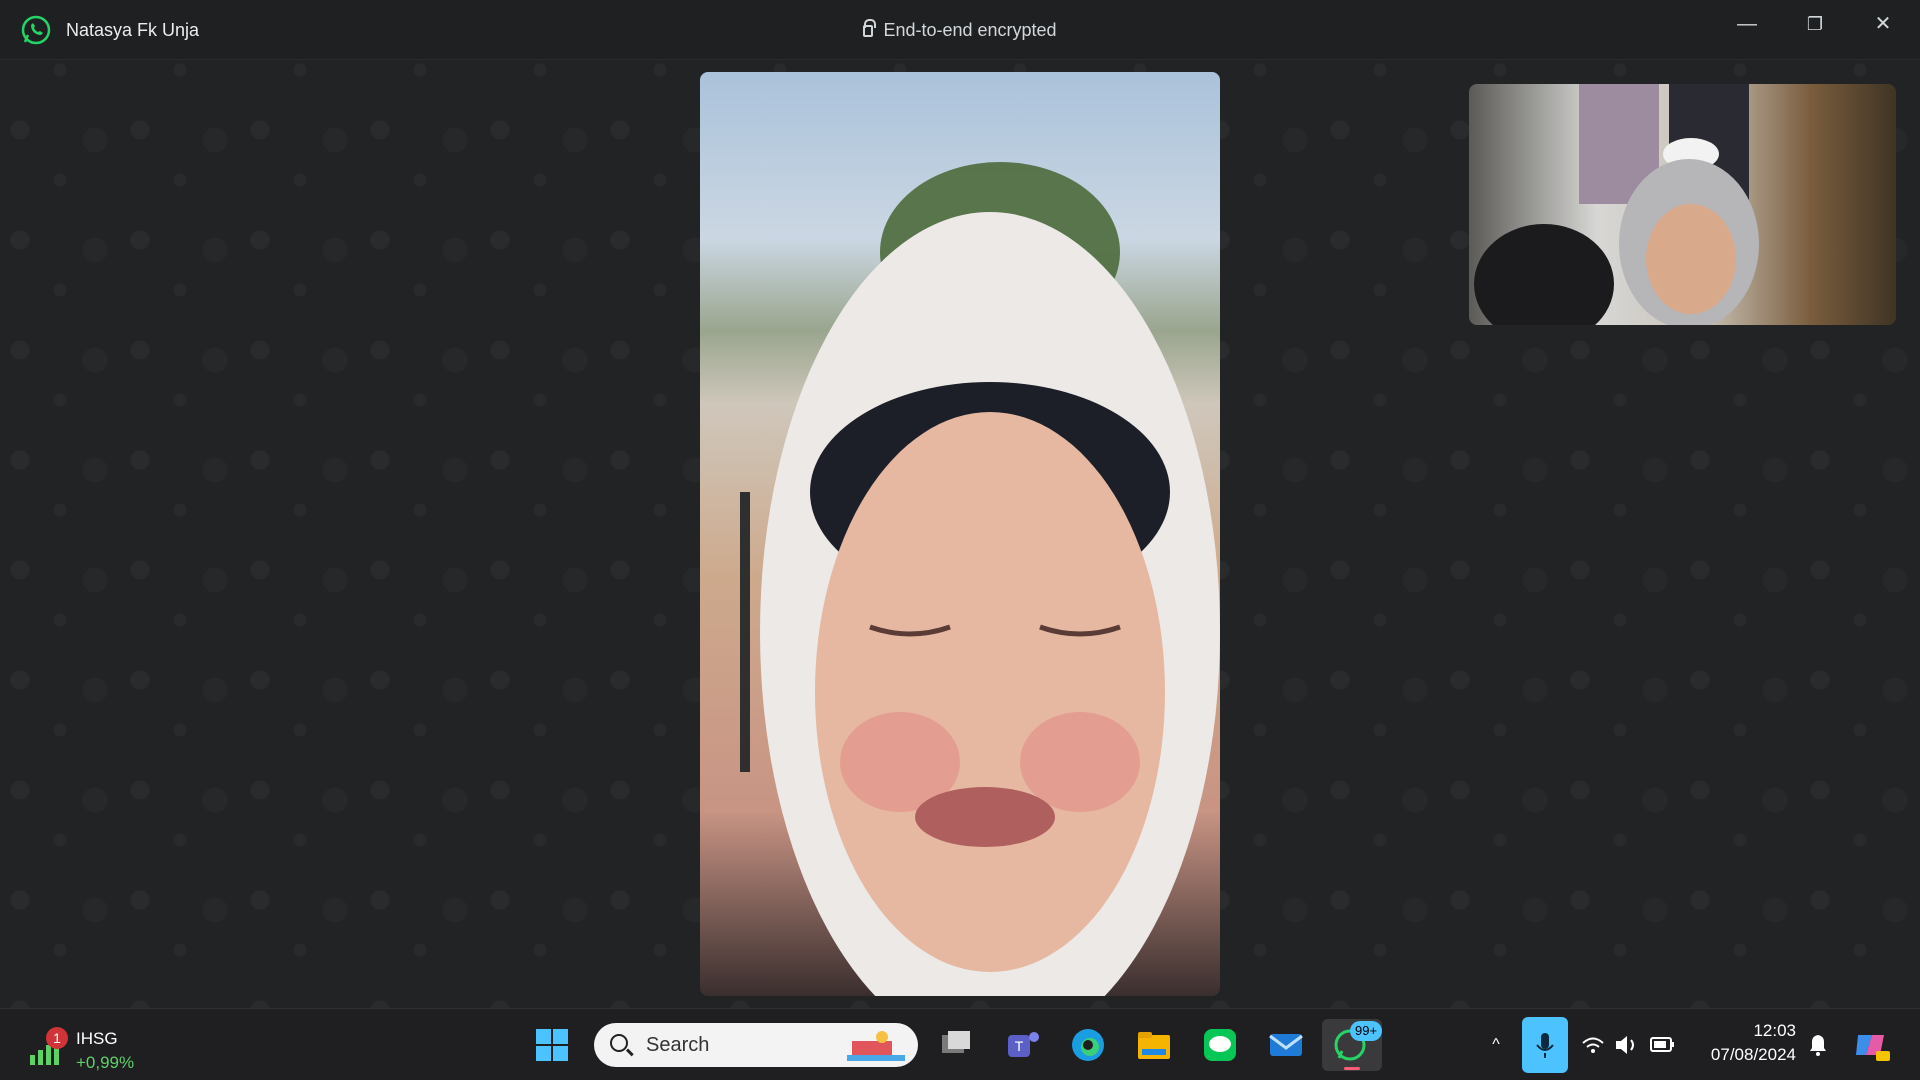 The width and height of the screenshot is (1920, 1080). Describe the element at coordinates (1593, 1045) in the screenshot. I see `wifi-icon` at that location.